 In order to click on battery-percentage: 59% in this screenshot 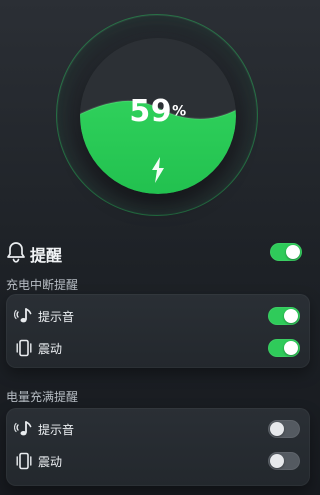, I will do `click(158, 111)`.